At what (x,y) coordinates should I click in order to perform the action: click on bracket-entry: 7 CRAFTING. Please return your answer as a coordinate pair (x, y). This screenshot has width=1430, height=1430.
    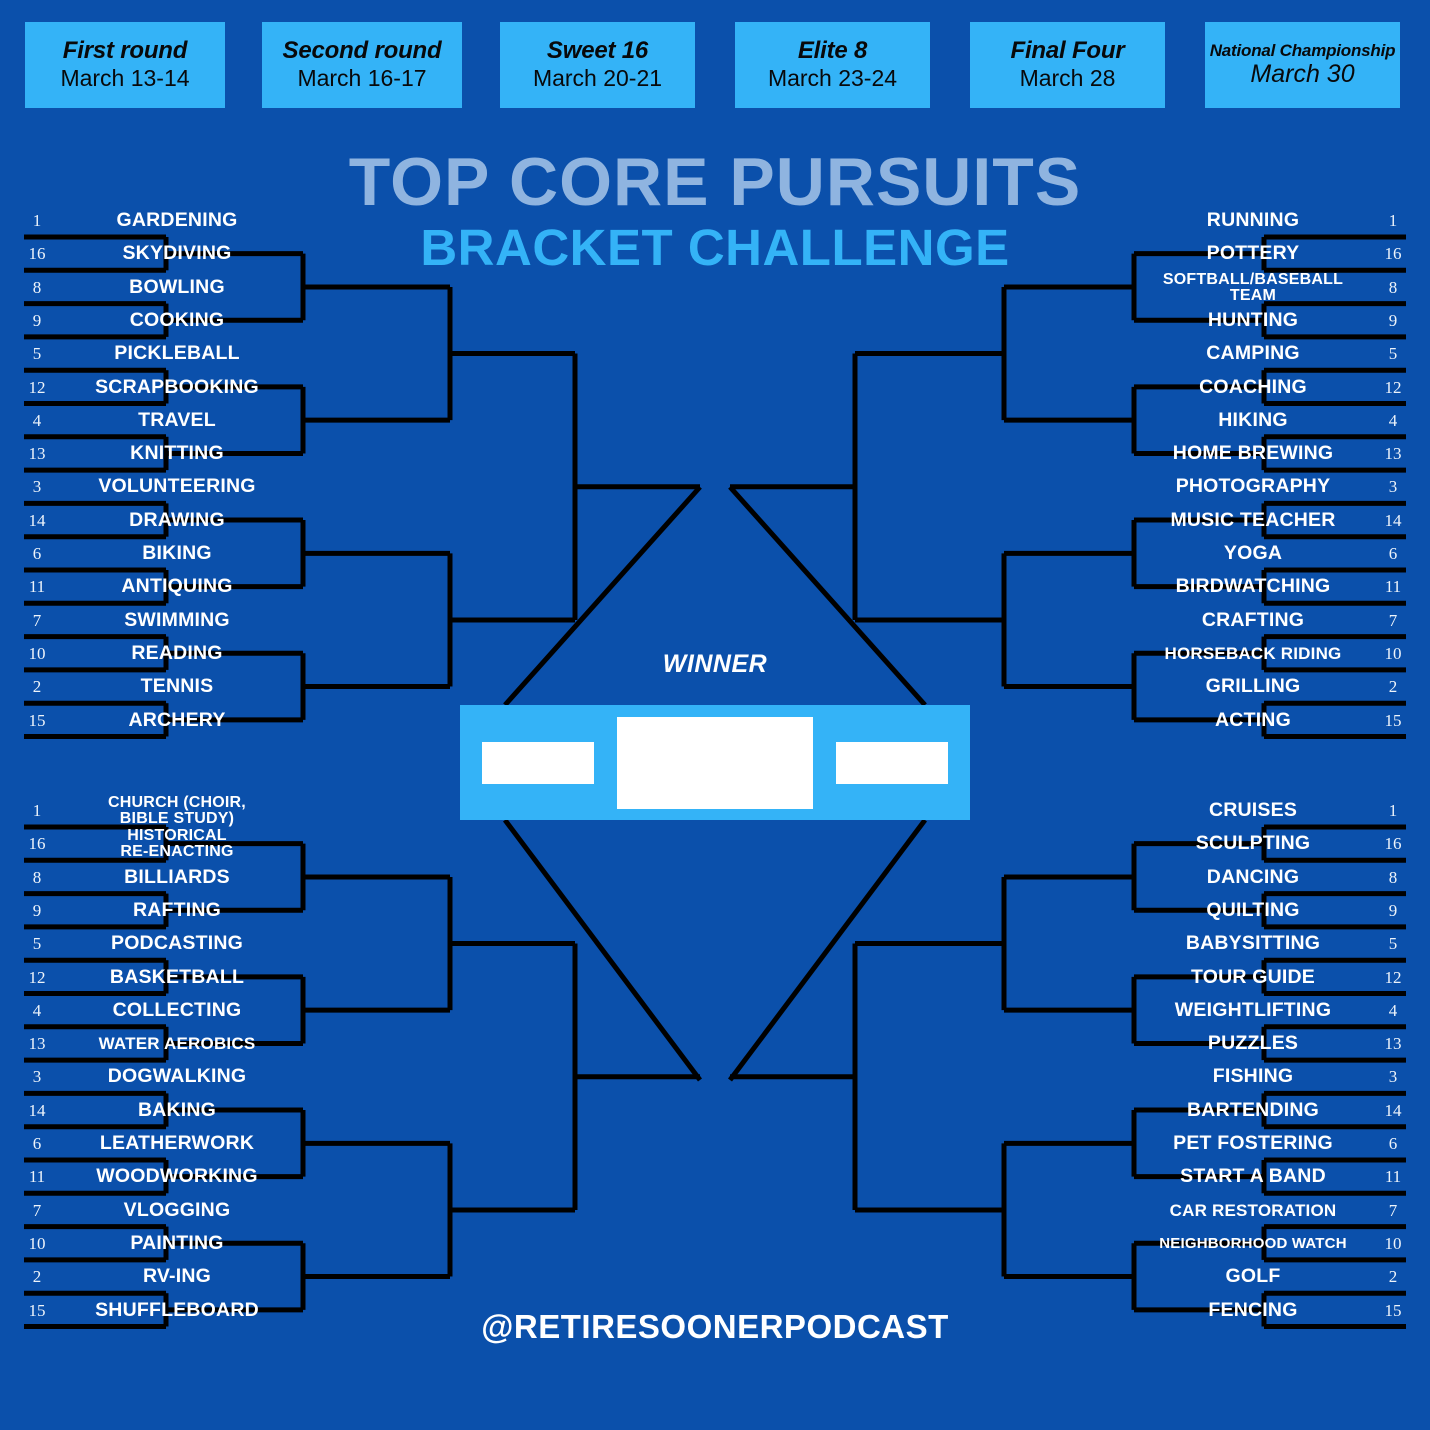
    Looking at the image, I should click on (1266, 621).